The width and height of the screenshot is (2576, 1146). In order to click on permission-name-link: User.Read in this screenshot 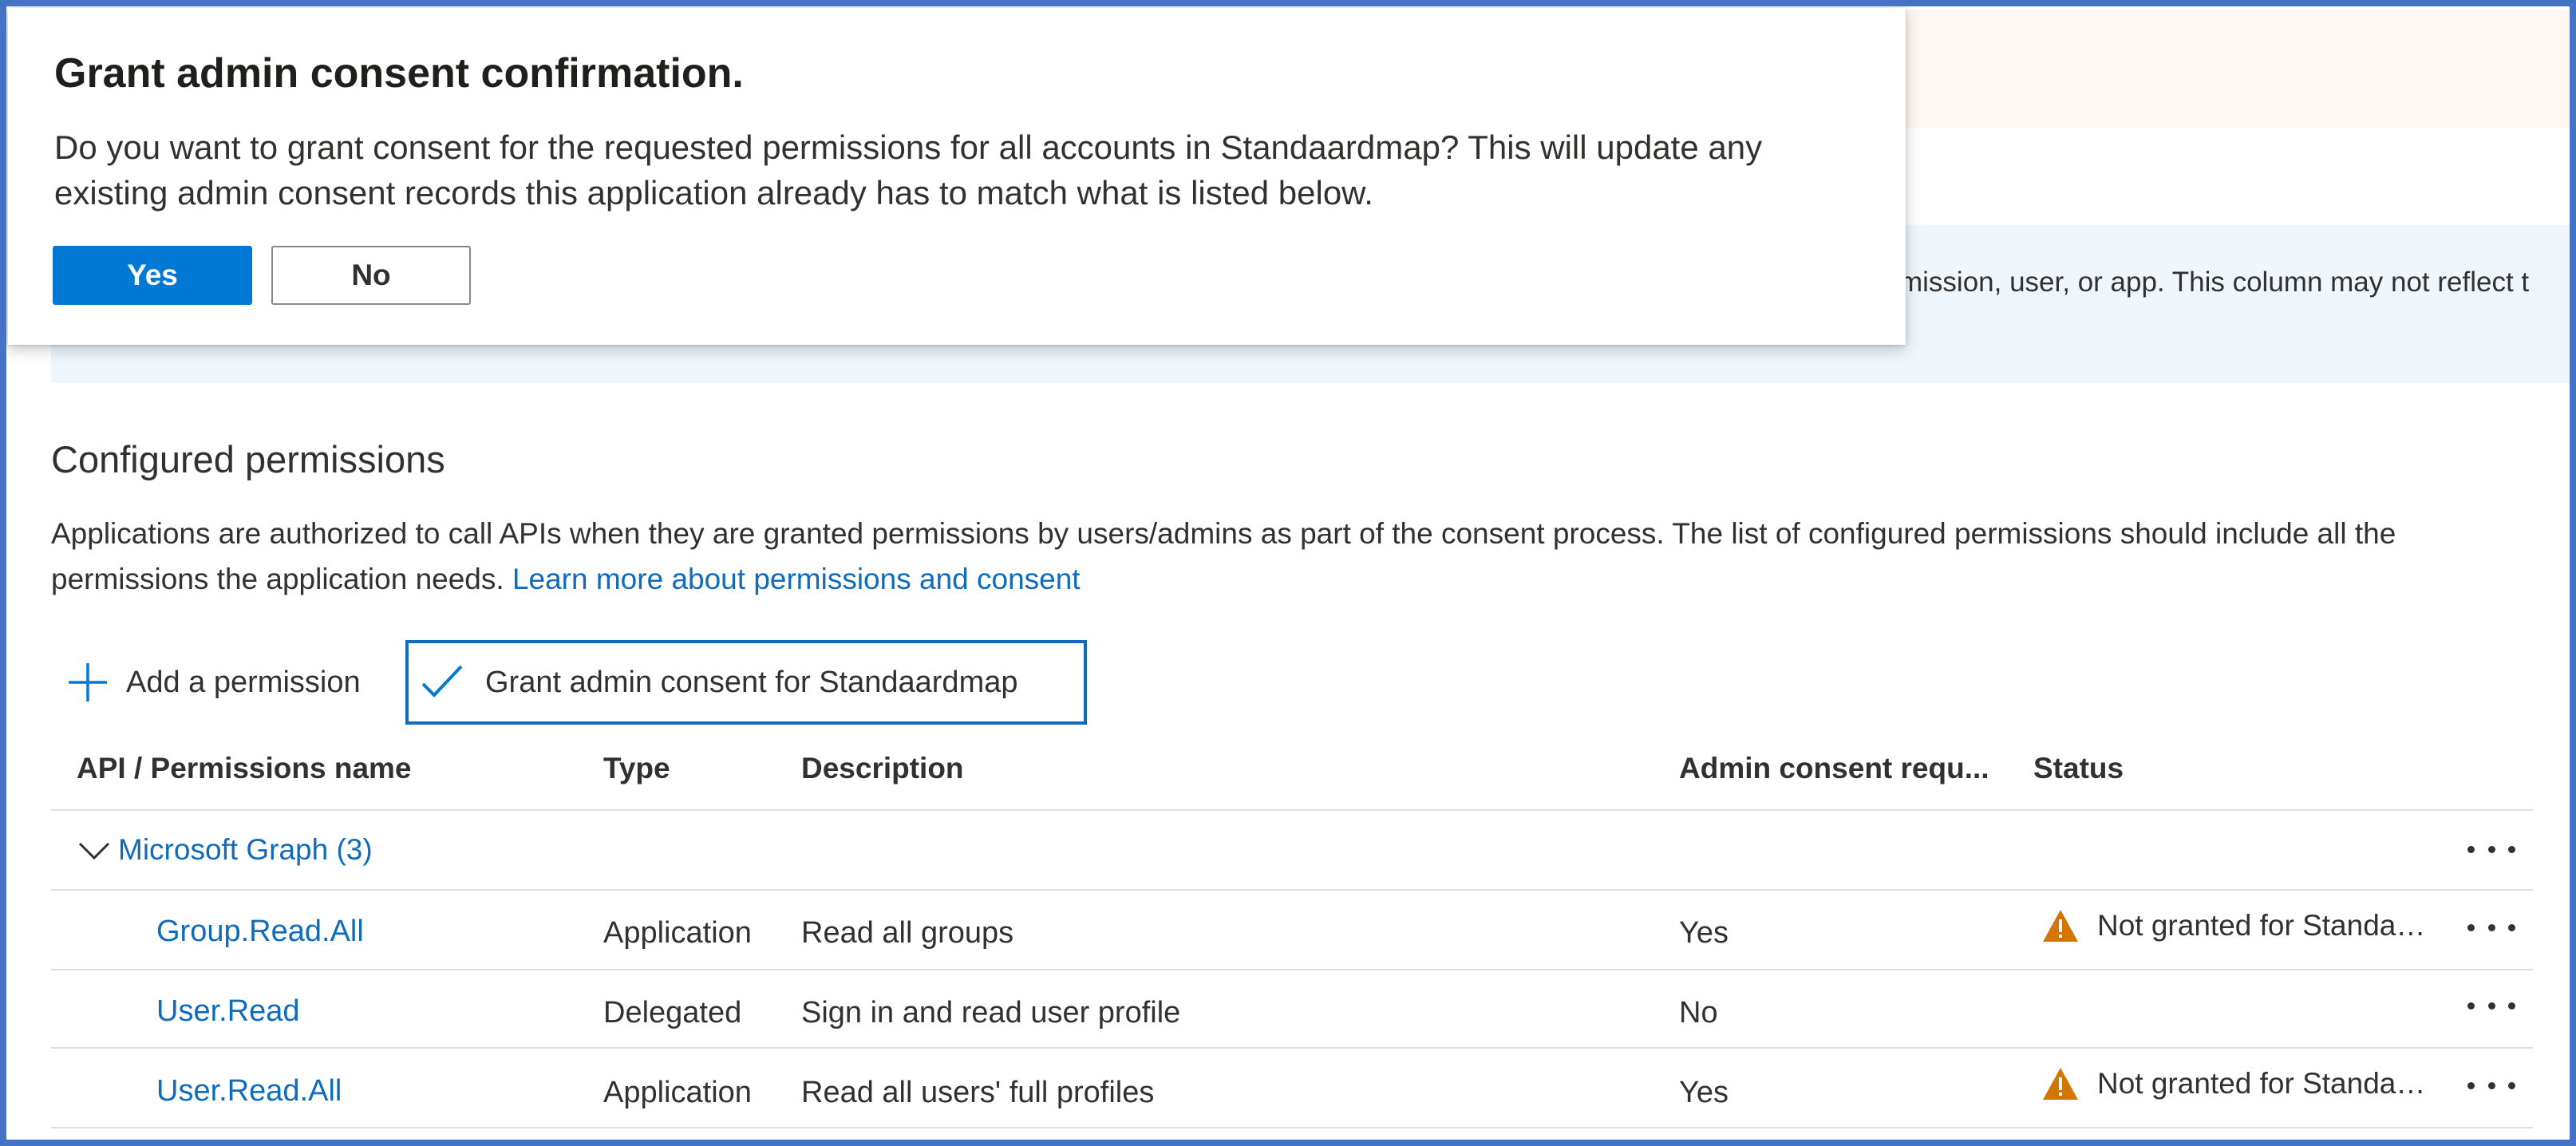, I will do `click(228, 1012)`.